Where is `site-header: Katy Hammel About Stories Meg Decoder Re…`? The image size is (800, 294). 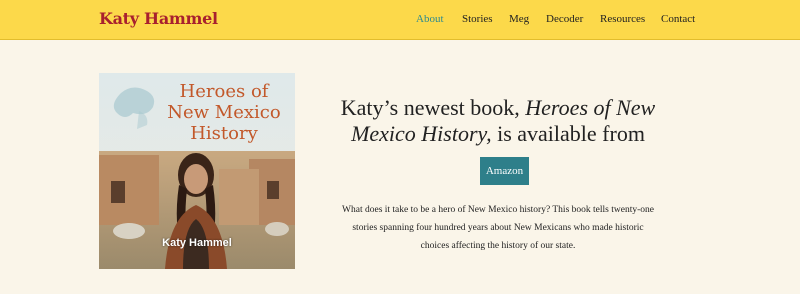
site-header: Katy Hammel About Stories Meg Decoder Re… is located at coordinates (400, 20).